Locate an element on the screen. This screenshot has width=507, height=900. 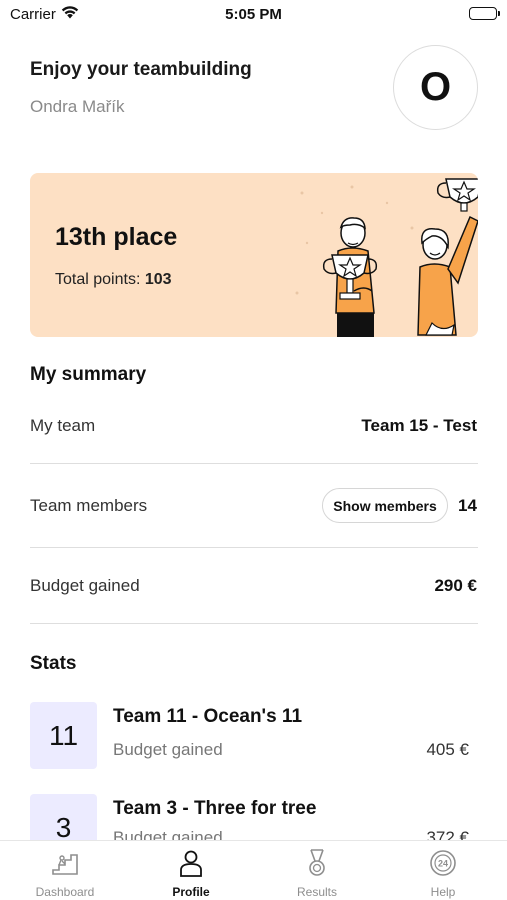
team-members-label: Team members is located at coordinates (89, 505).